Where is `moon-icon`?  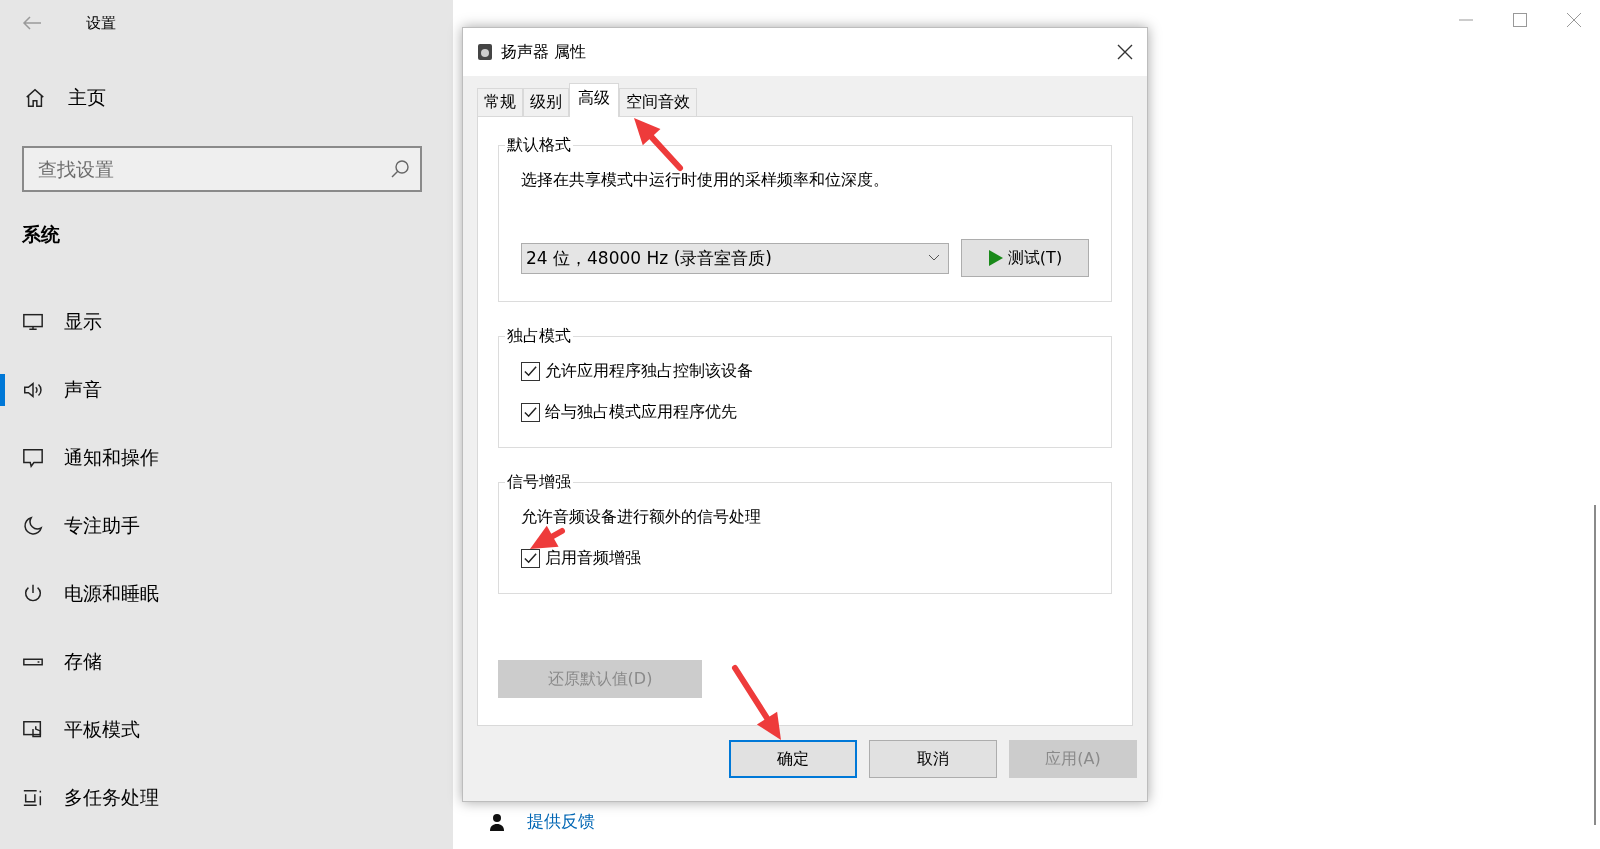
moon-icon is located at coordinates (33, 526).